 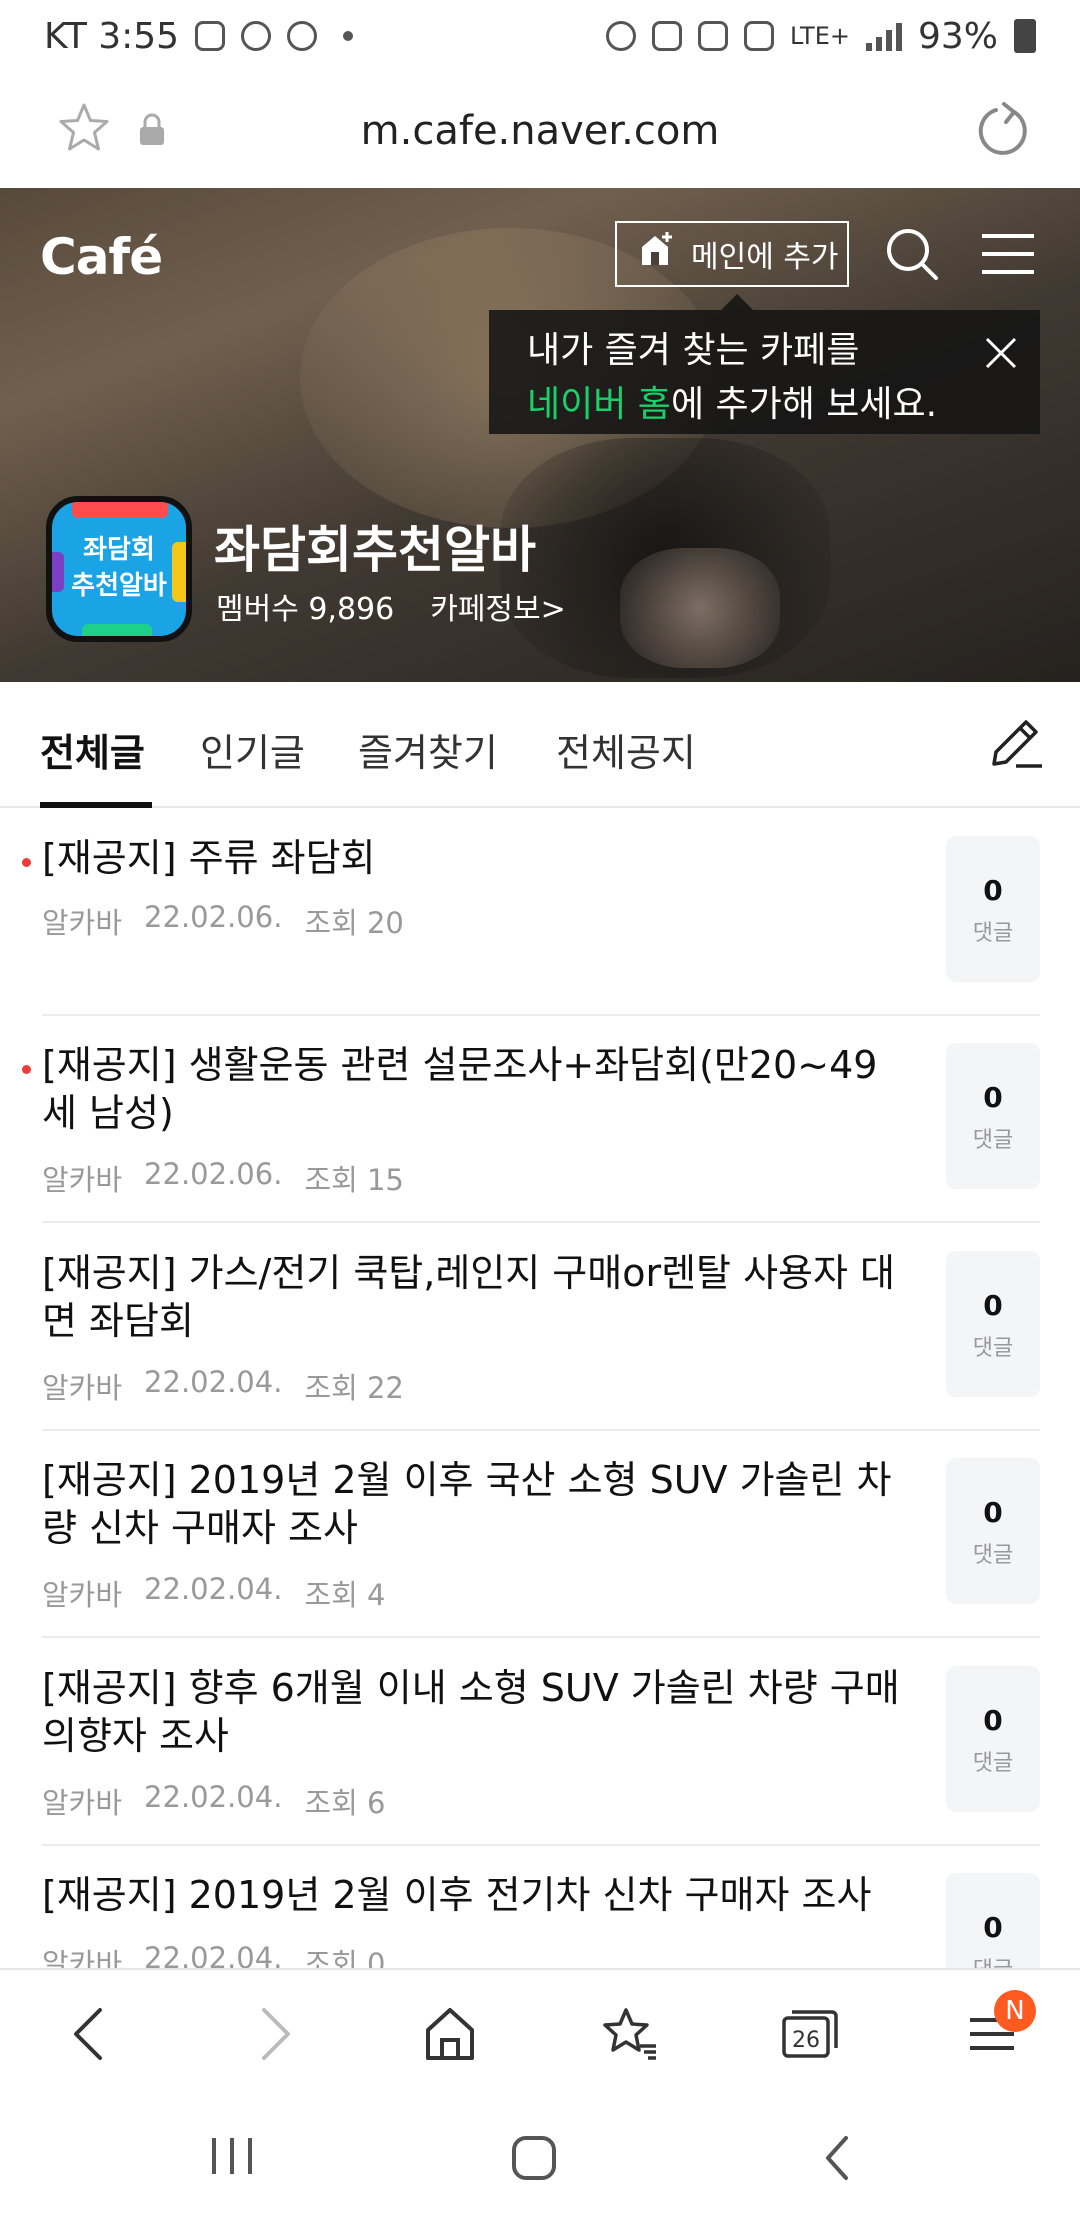 What do you see at coordinates (540, 2032) in the screenshot?
I see `browser-toolbar: 26 N` at bounding box center [540, 2032].